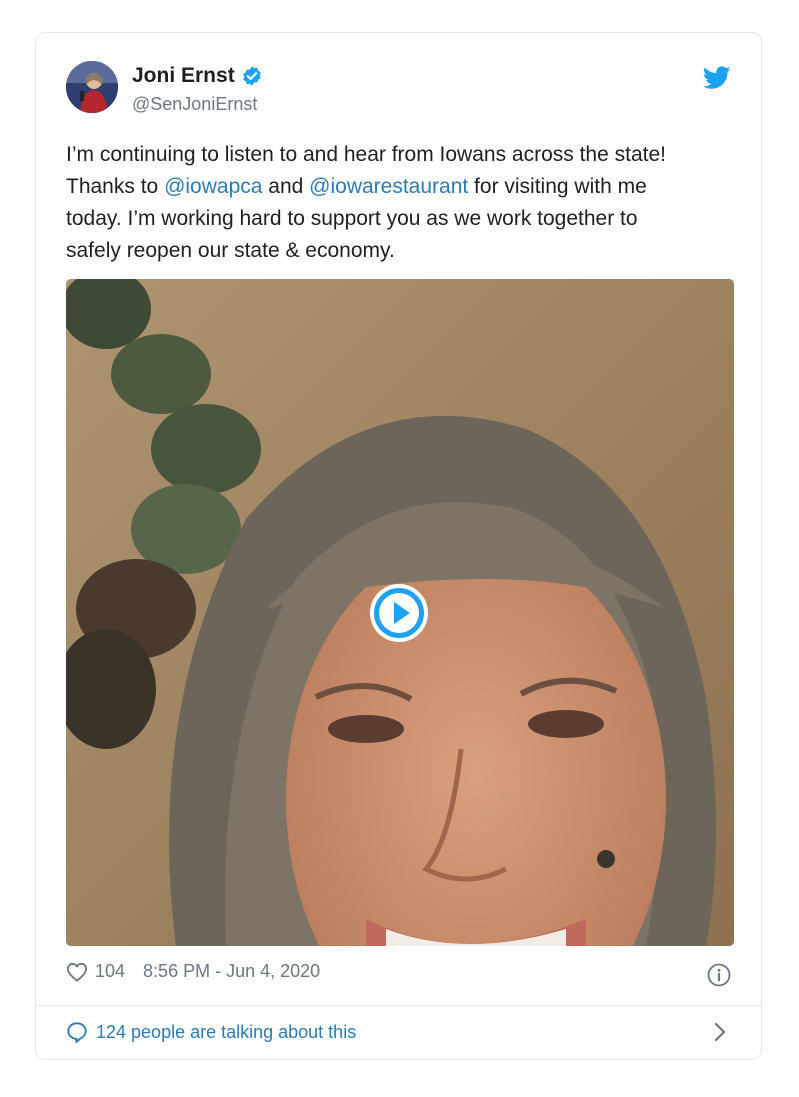 The image size is (799, 1097). I want to click on talking-about-link: 124 people are talking about this, so click(211, 1032).